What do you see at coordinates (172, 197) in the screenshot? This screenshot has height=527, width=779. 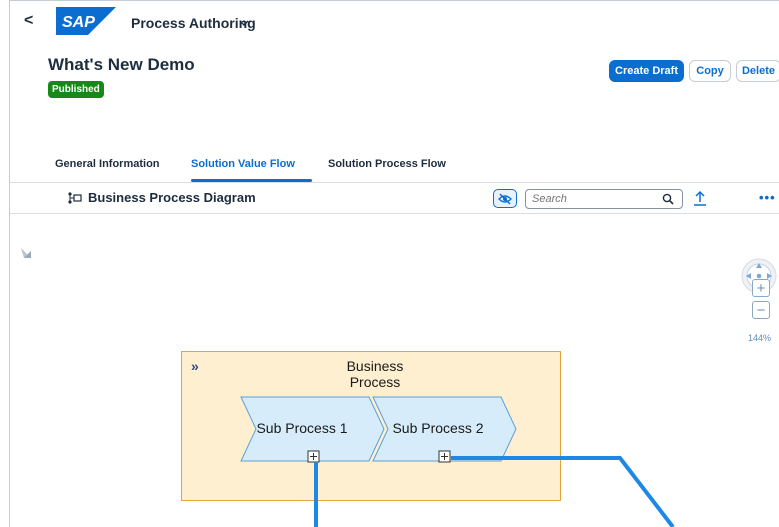 I see `diagram-title: Business Process Diagram` at bounding box center [172, 197].